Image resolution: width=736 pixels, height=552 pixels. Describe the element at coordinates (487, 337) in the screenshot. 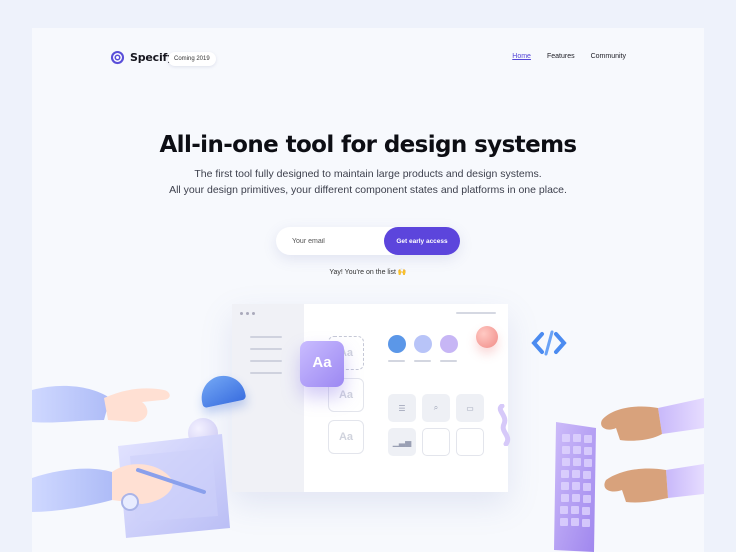

I see `coral-sphere-icon` at that location.